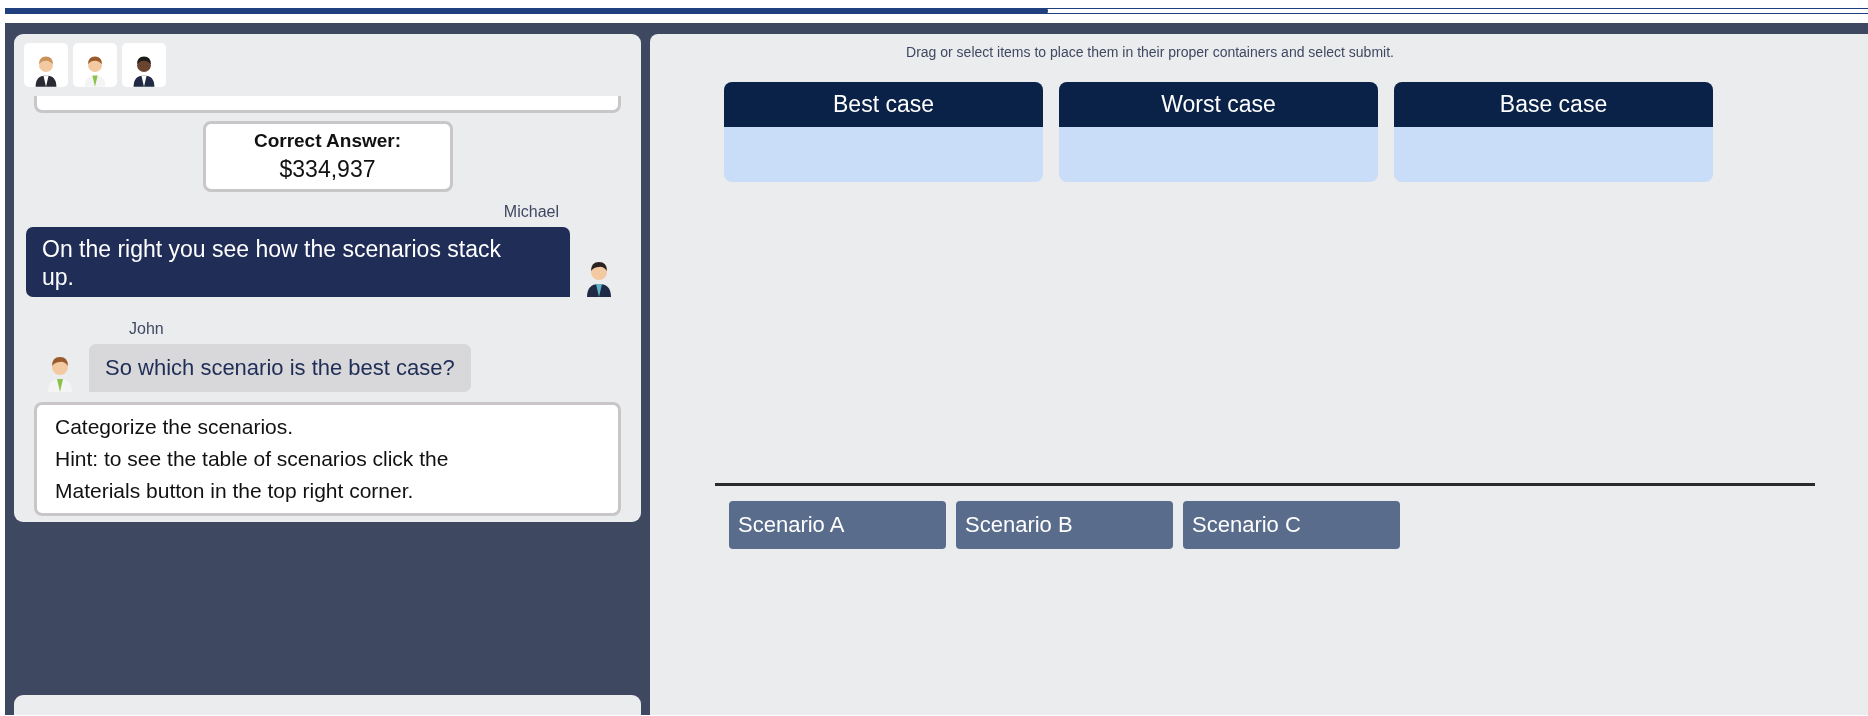 The width and height of the screenshot is (1868, 716). I want to click on drop-container: Best case, so click(883, 132).